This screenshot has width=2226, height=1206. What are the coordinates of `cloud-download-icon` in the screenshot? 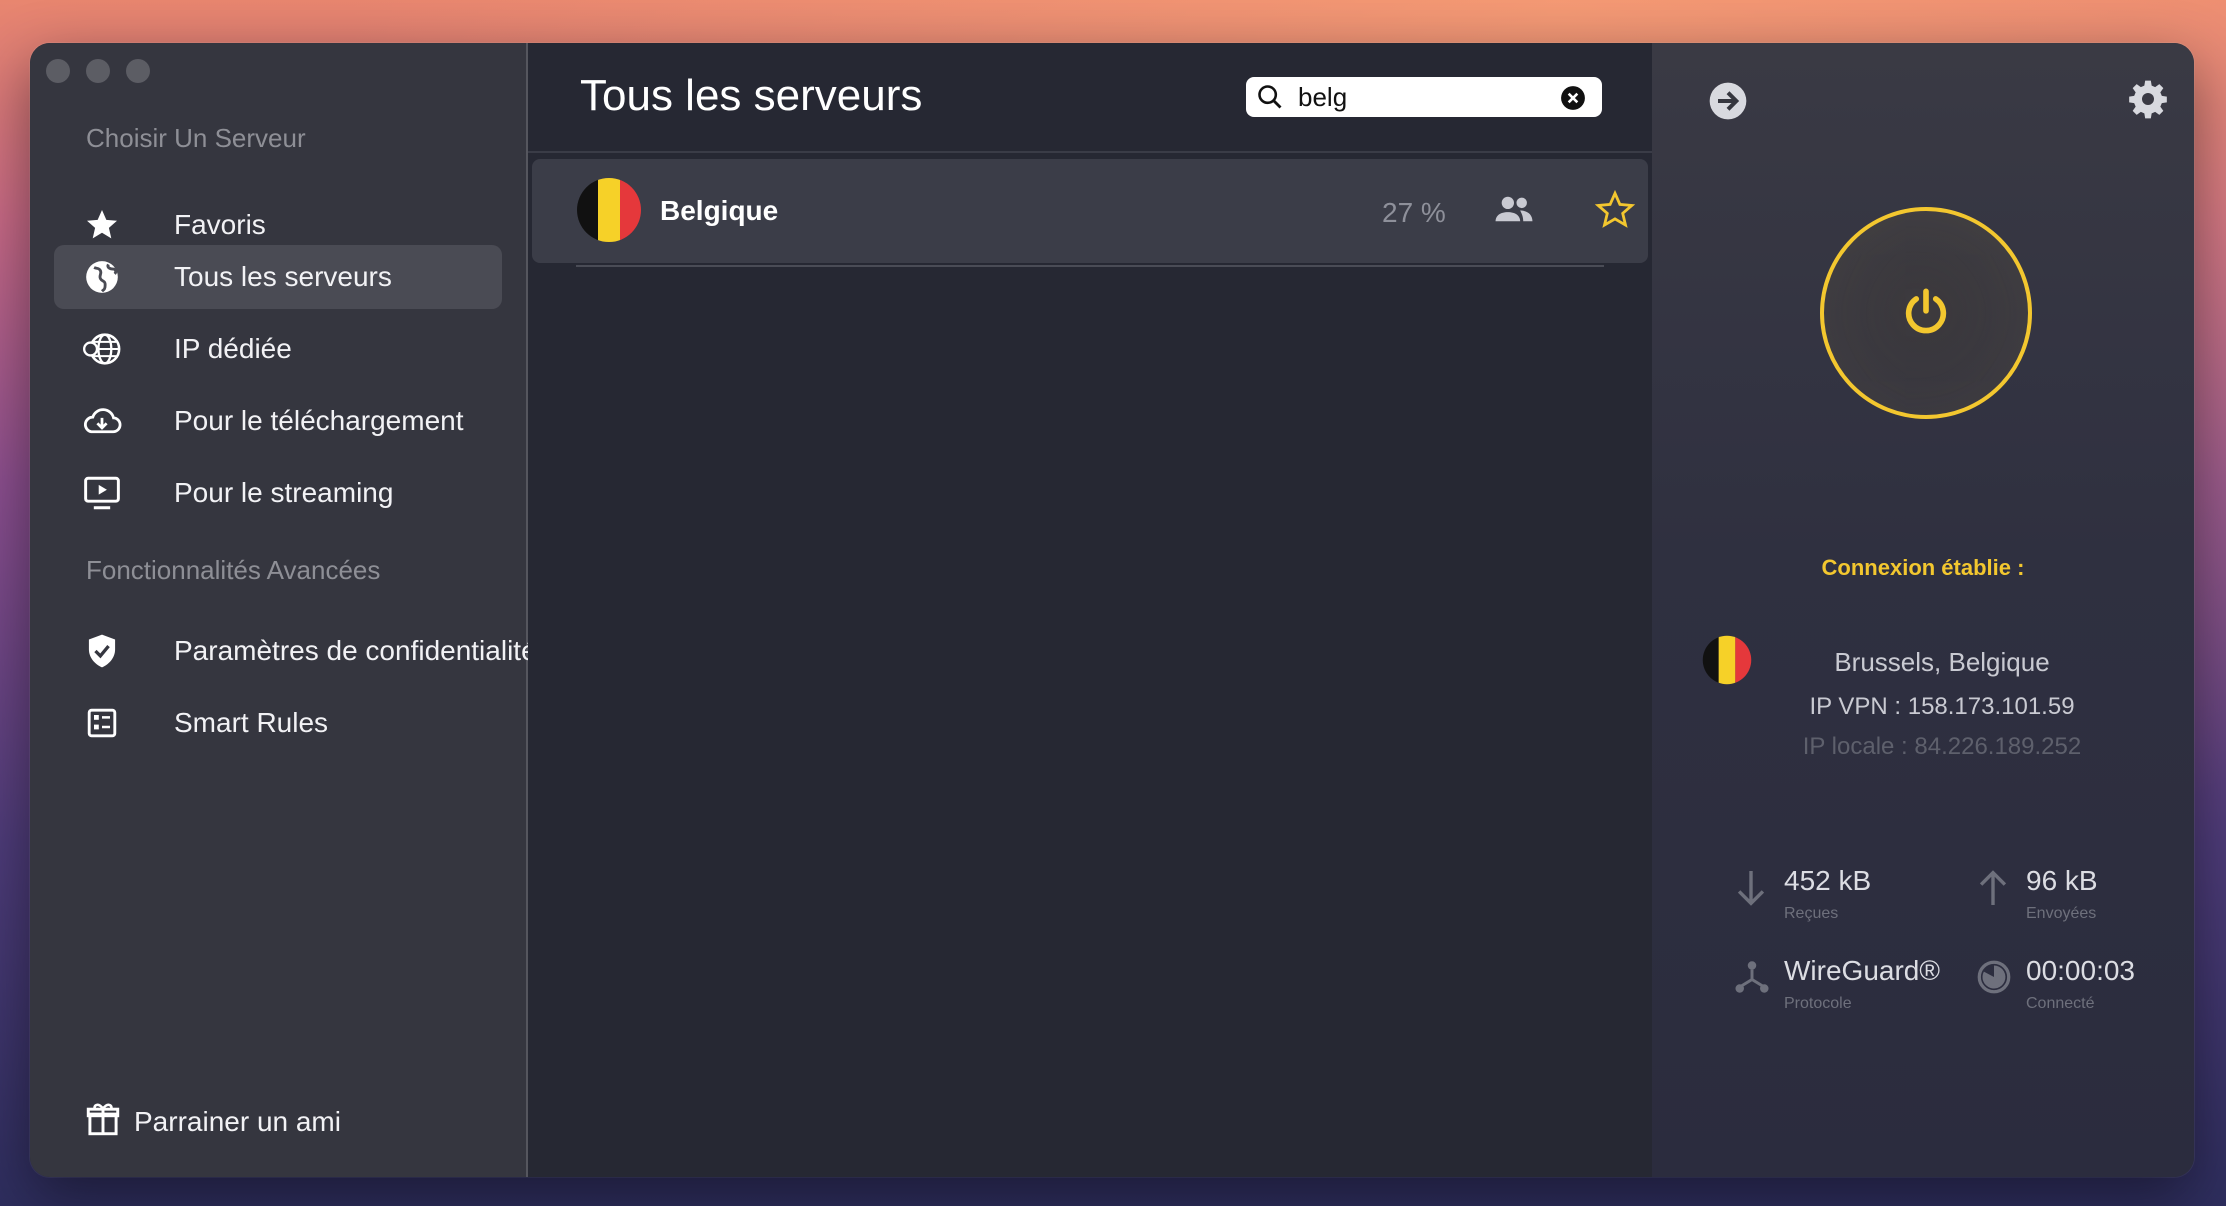 It's located at (102, 421).